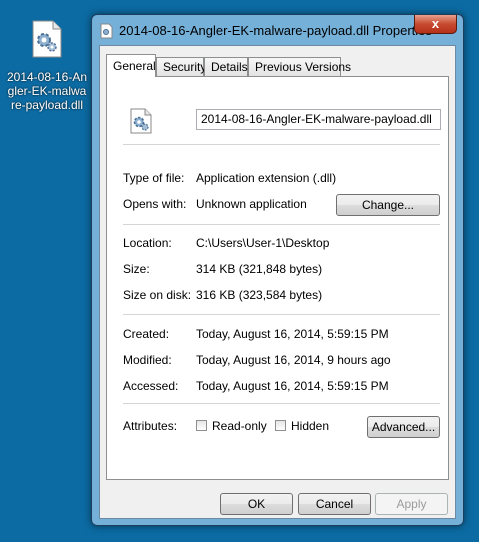 This screenshot has width=479, height=542. Describe the element at coordinates (334, 504) in the screenshot. I see `cancel-button: Cancel` at that location.